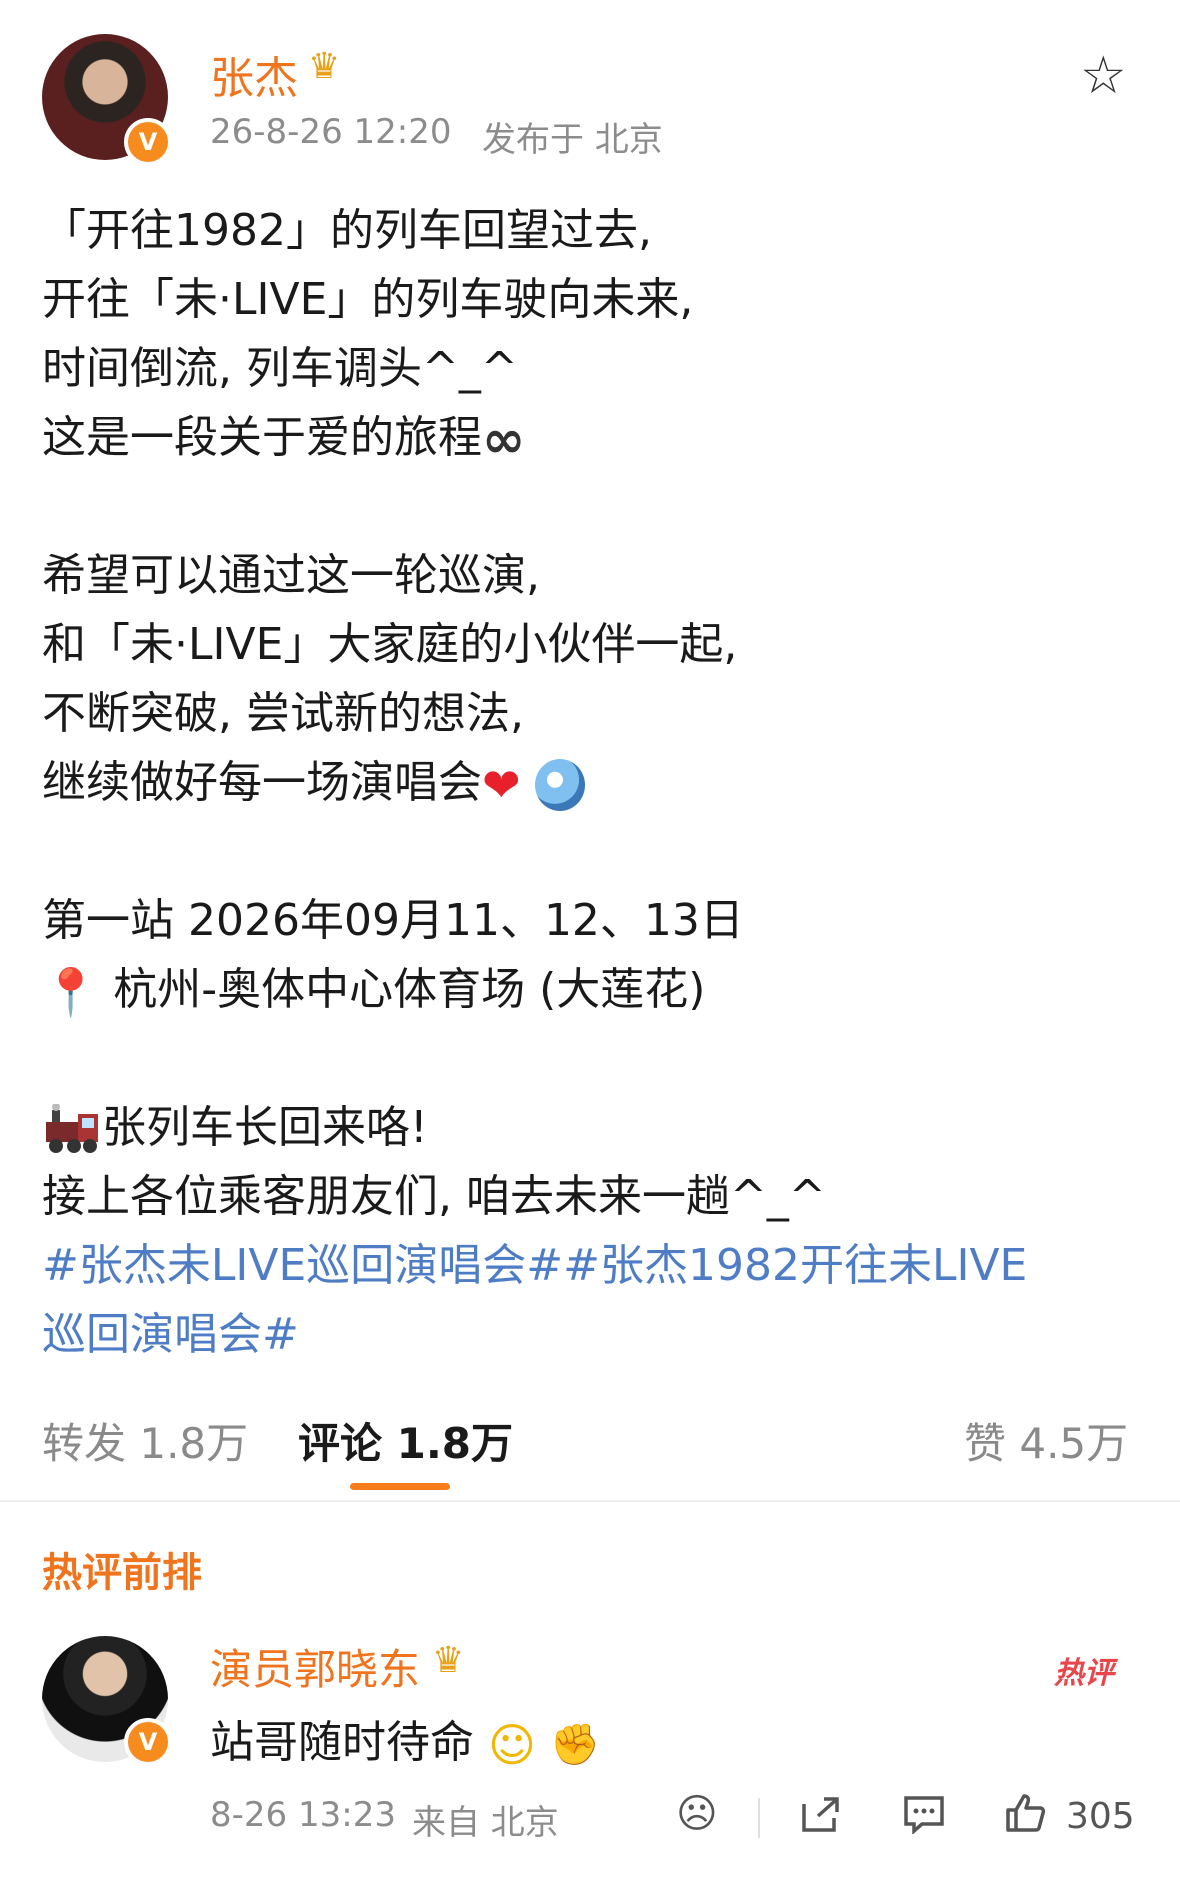 The height and width of the screenshot is (1886, 1180). I want to click on favorite-star-icon: ☆, so click(1103, 76).